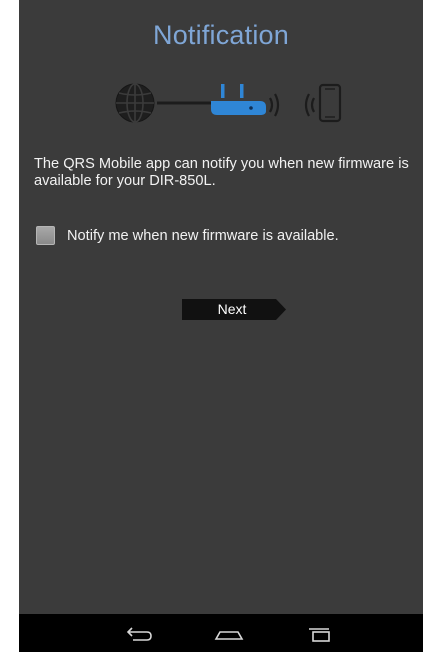 The image size is (423, 652). I want to click on home-button, so click(229, 633).